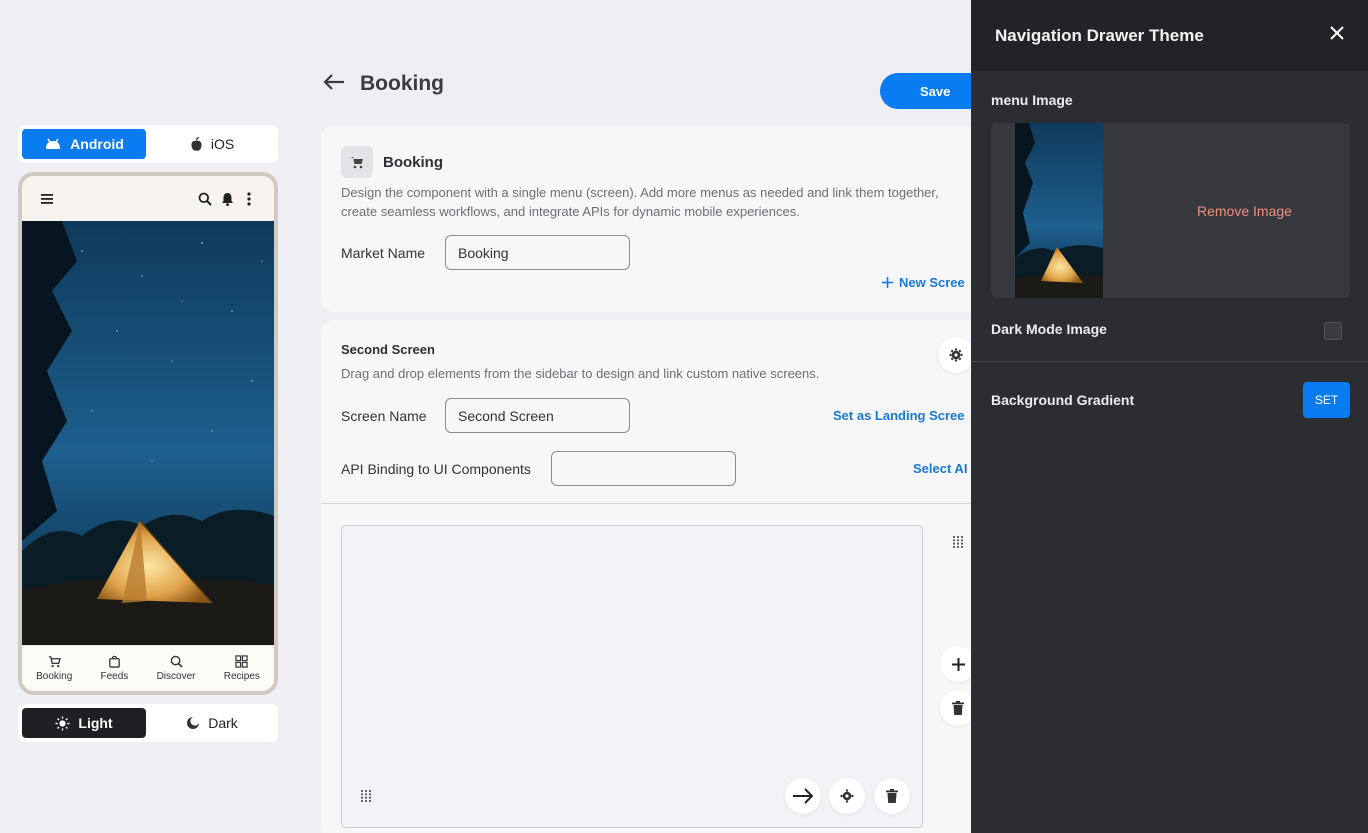  What do you see at coordinates (413, 162) in the screenshot?
I see `menu-card-title: Booking` at bounding box center [413, 162].